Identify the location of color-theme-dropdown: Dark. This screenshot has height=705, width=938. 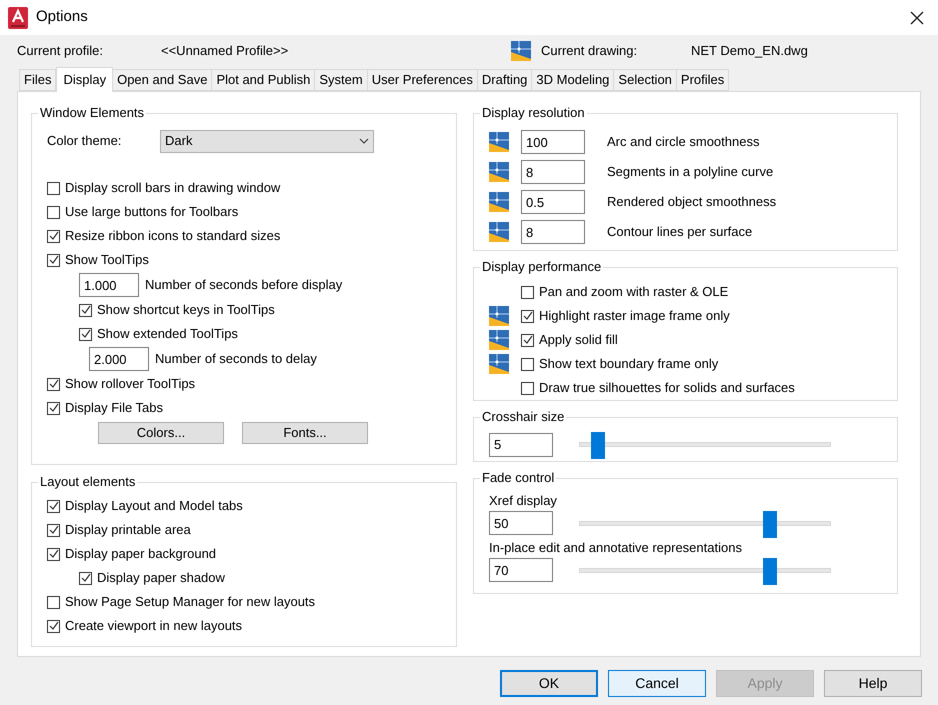
(267, 141).